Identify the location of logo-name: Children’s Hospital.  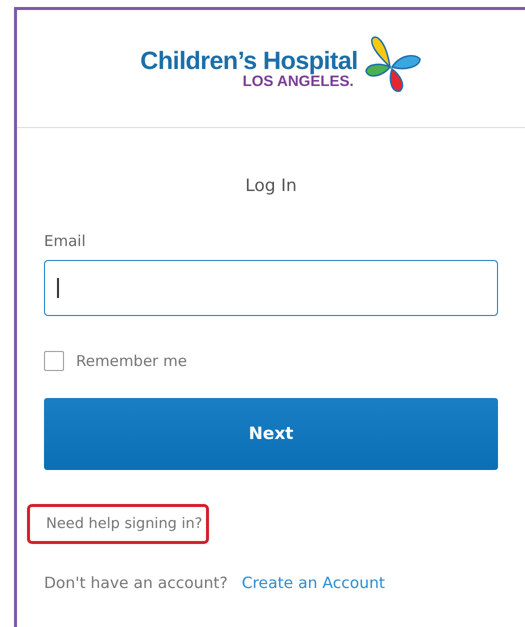
(249, 61).